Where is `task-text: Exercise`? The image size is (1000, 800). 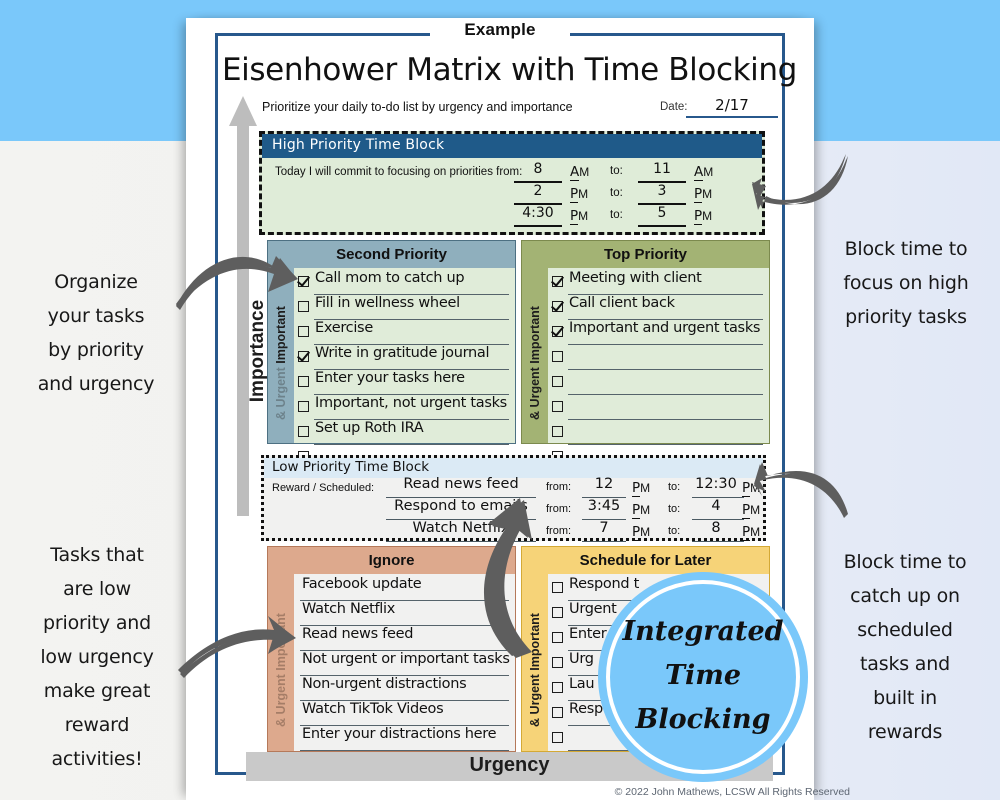
task-text: Exercise is located at coordinates (411, 328).